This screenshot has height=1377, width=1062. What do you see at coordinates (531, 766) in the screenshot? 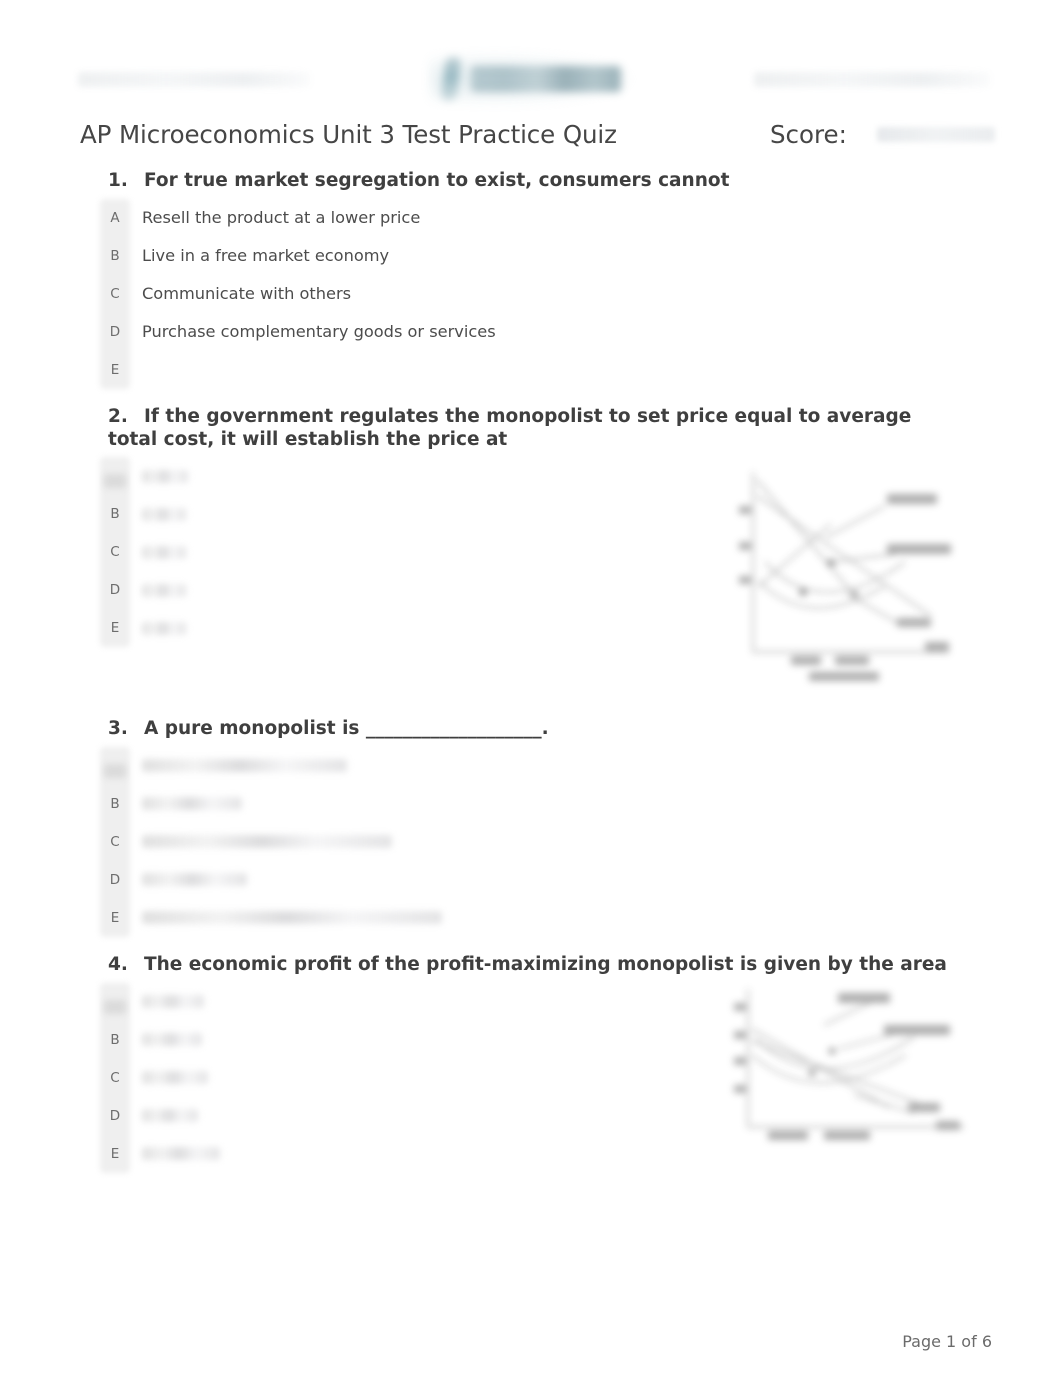
I see `option-row: A` at bounding box center [531, 766].